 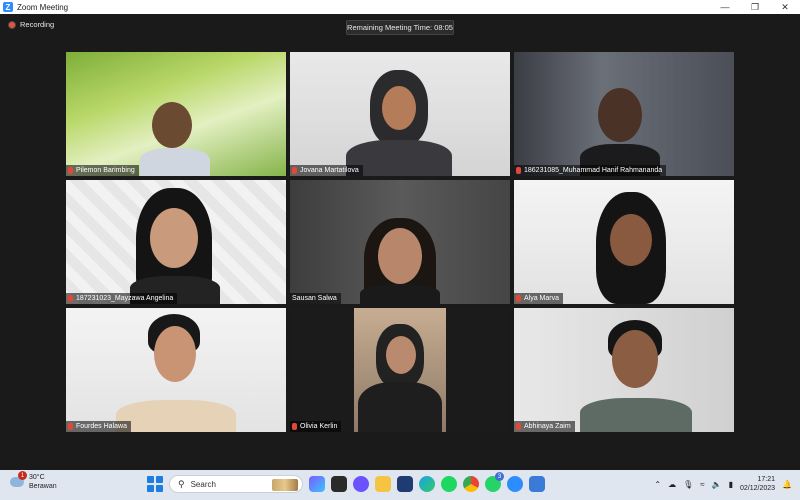 I want to click on clock-time: 17:21, so click(x=766, y=479).